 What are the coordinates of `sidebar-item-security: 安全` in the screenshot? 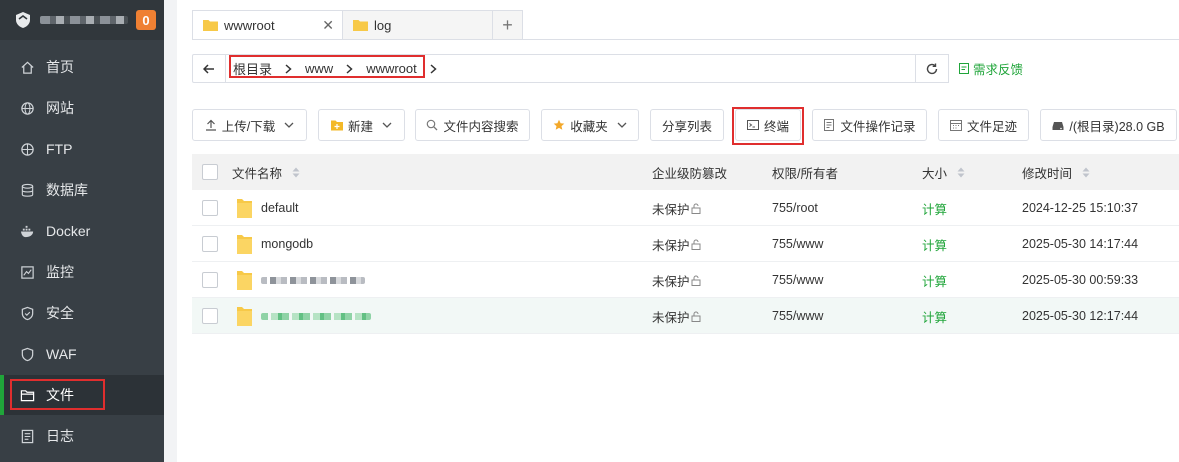 It's located at (82, 313).